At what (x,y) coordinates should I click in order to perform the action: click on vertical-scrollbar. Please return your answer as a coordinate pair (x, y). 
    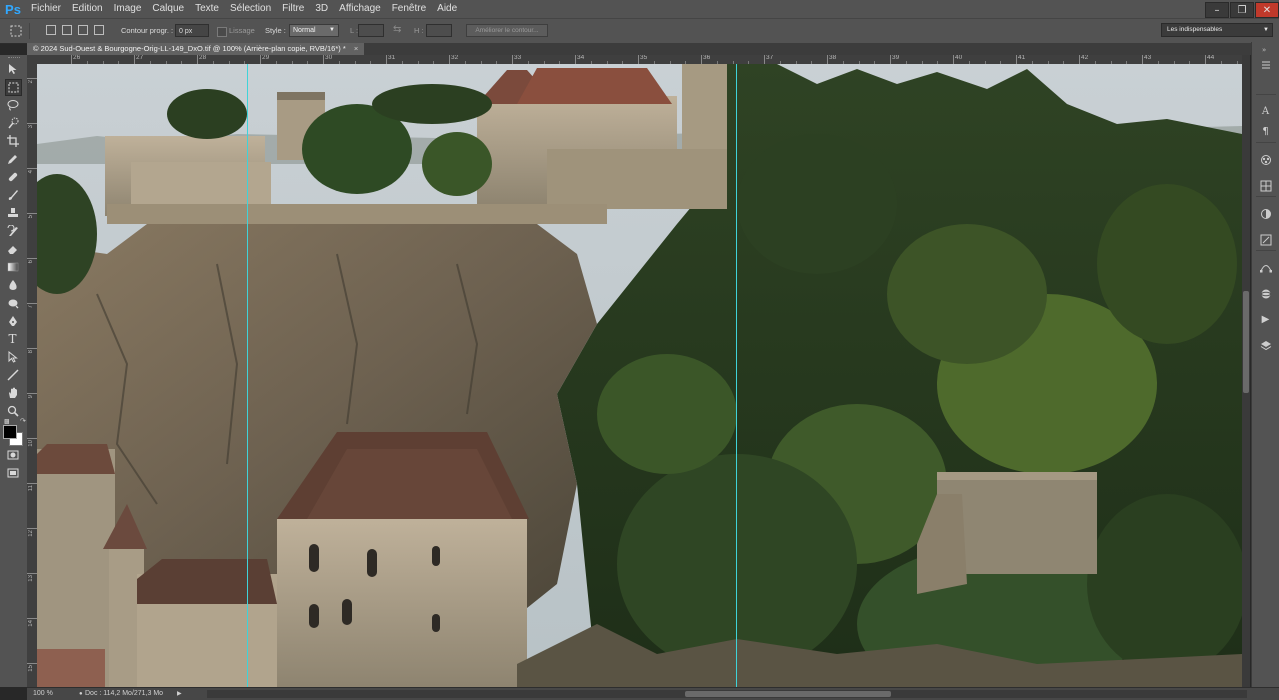
    Looking at the image, I should click on (1246, 371).